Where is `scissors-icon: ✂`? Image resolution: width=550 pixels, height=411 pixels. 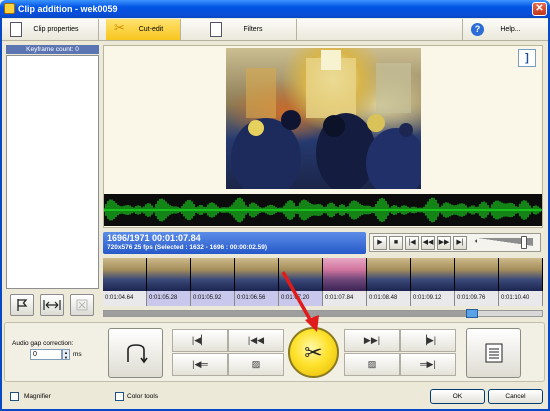 scissors-icon: ✂ is located at coordinates (313, 352).